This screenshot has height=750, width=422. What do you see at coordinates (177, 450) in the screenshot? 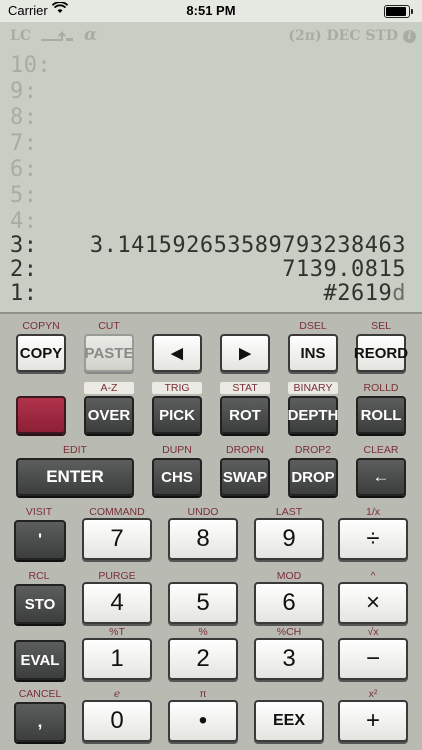
I see `label-dupn: DUPN` at bounding box center [177, 450].